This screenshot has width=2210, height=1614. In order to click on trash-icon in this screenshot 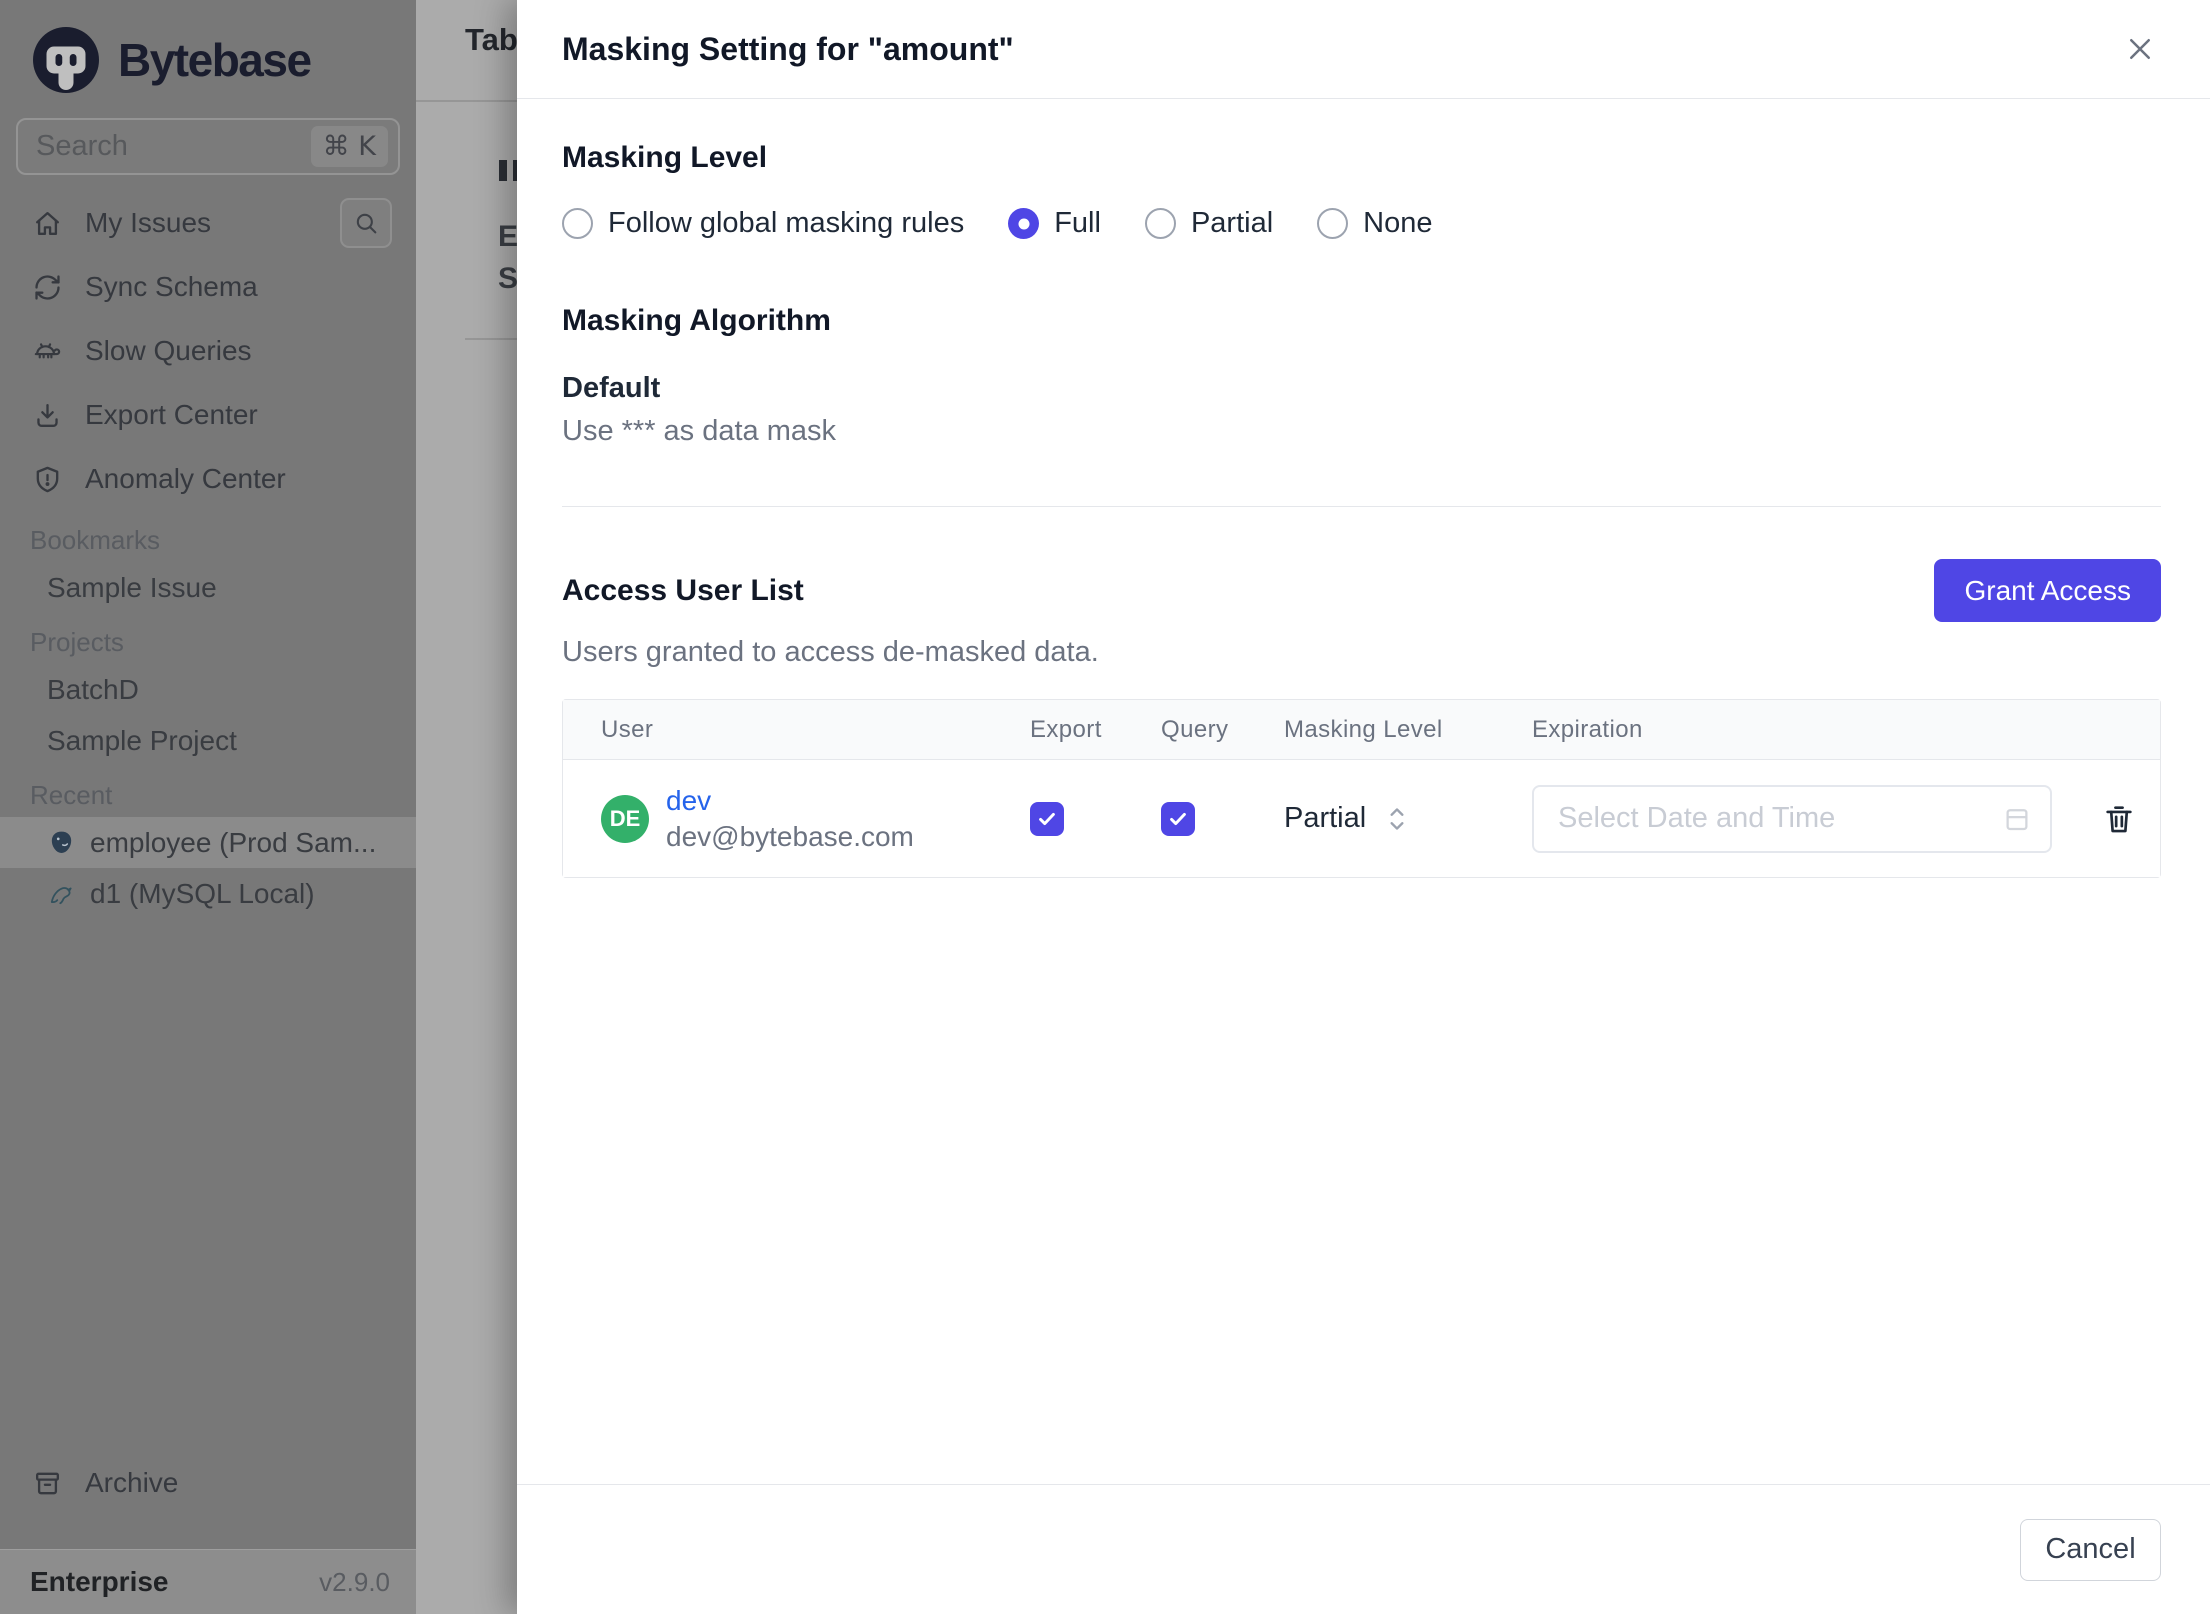, I will do `click(2119, 819)`.